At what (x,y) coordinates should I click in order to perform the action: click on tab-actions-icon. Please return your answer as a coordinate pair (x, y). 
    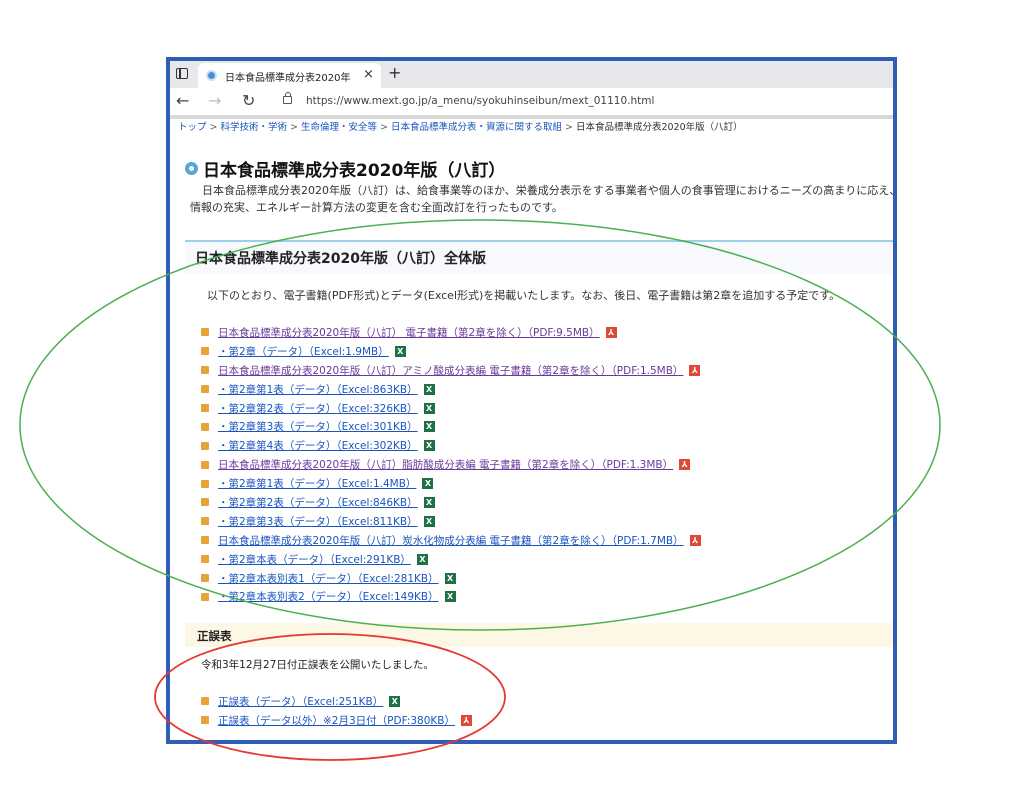
    Looking at the image, I should click on (182, 73).